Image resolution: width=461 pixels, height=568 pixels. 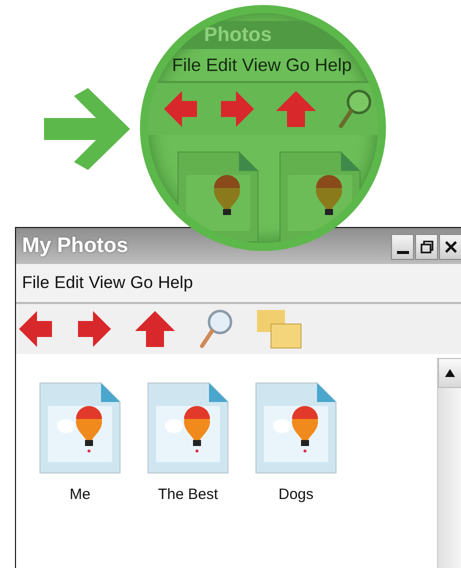 What do you see at coordinates (238, 35) in the screenshot?
I see `window-title: Photos` at bounding box center [238, 35].